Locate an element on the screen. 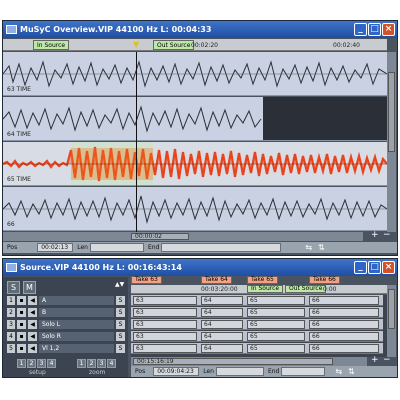 The image size is (400, 400). take-66-label: Take 66 is located at coordinates (324, 280).